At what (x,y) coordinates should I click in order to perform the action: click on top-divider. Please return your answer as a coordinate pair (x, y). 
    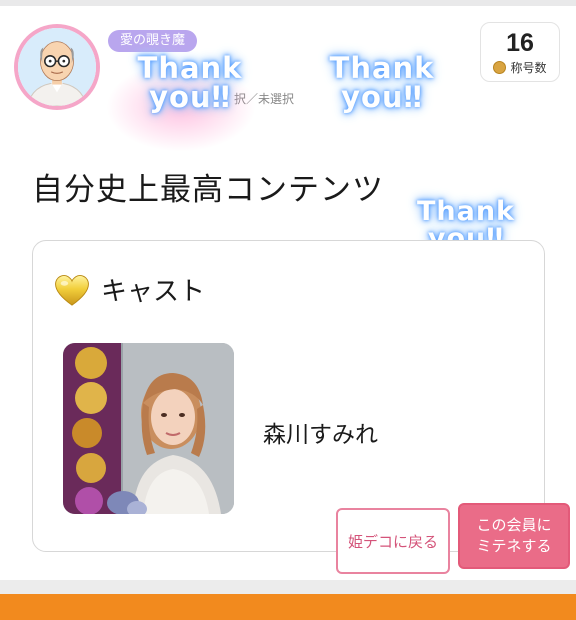
    Looking at the image, I should click on (288, 3).